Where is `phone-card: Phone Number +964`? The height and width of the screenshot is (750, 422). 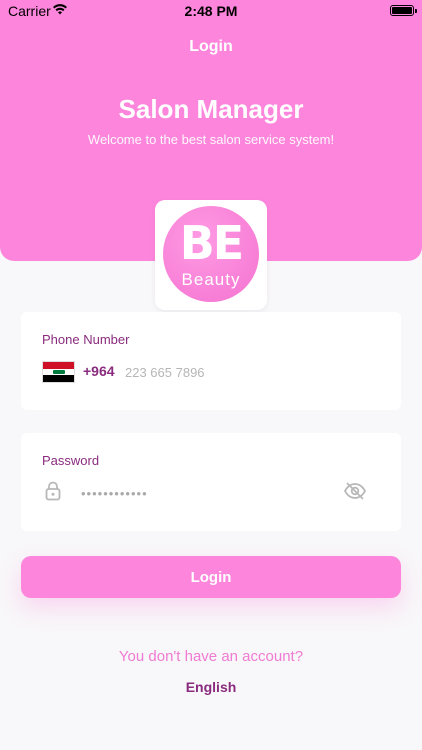
phone-card: Phone Number +964 is located at coordinates (211, 361).